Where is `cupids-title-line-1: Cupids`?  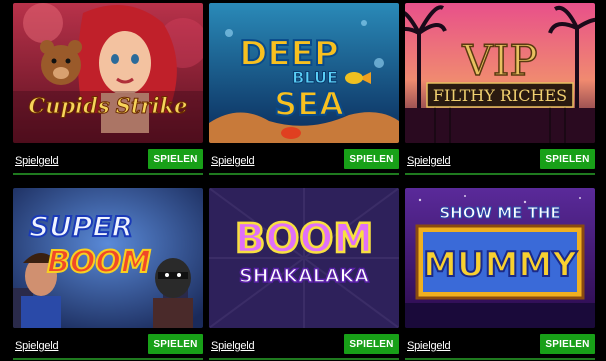
cupids-title-line-1: Cupids is located at coordinates (69, 105).